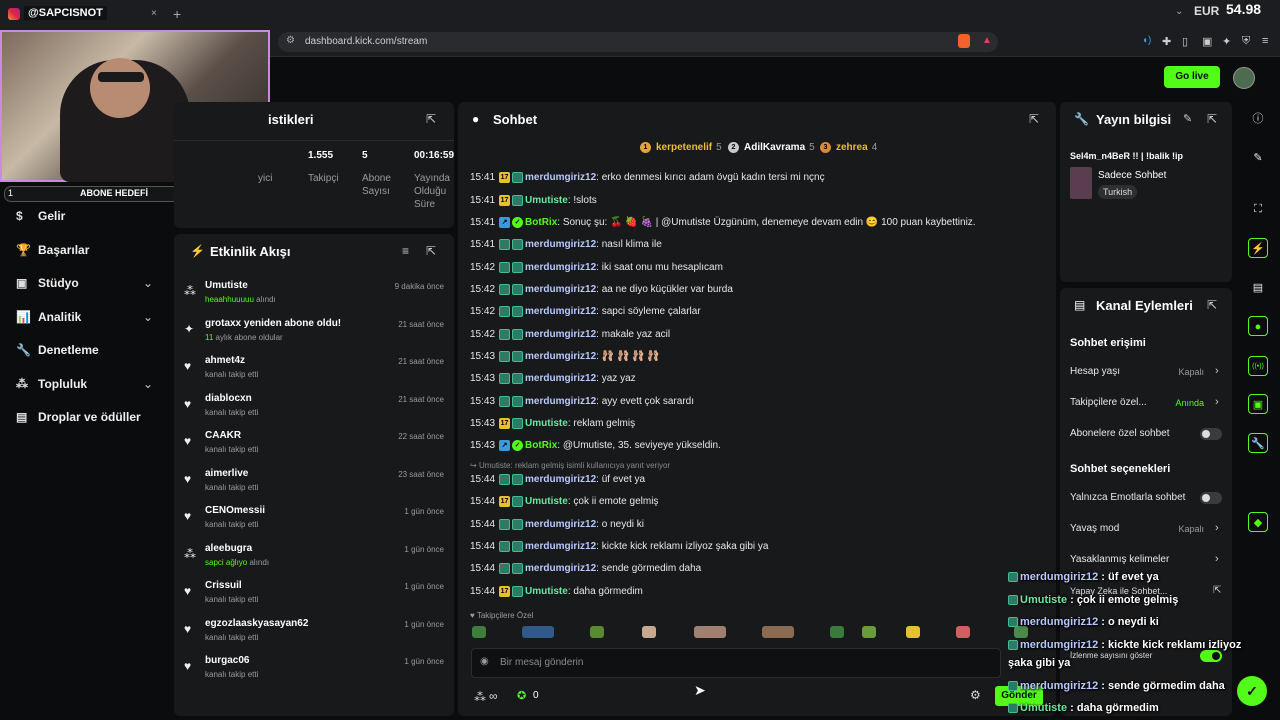  What do you see at coordinates (1265, 41) in the screenshot?
I see `menu-icon: ≡` at bounding box center [1265, 41].